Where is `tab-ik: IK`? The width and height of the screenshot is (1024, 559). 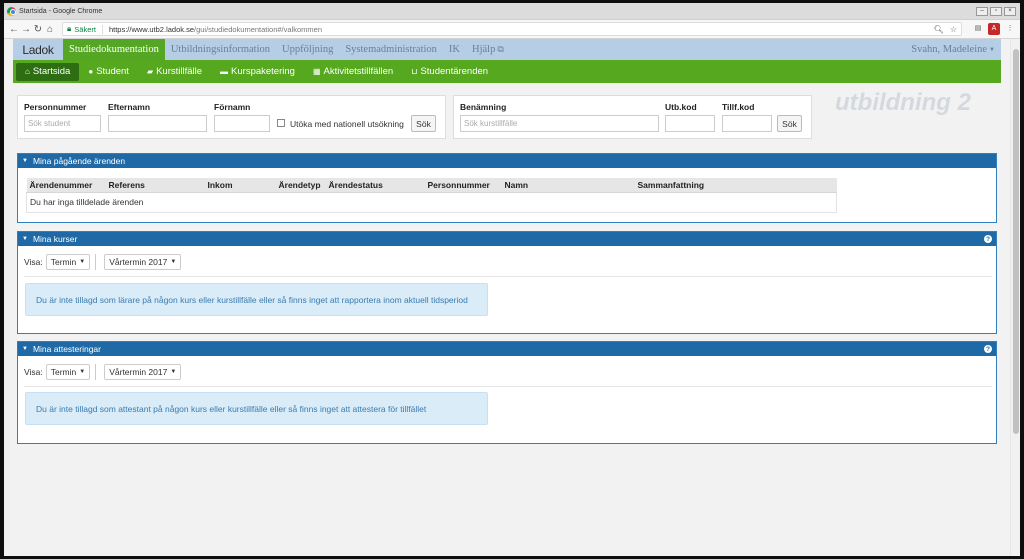
tab-ik: IK is located at coordinates (454, 49).